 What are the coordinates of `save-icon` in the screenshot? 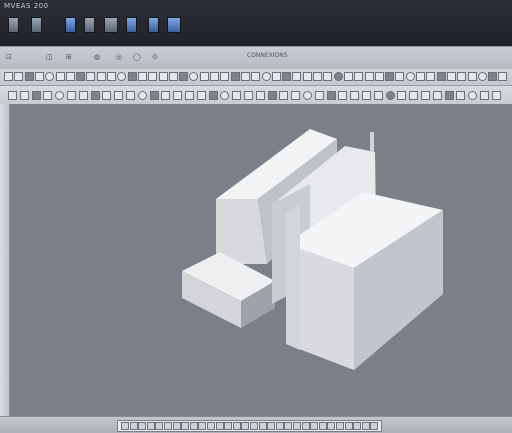 It's located at (70, 25).